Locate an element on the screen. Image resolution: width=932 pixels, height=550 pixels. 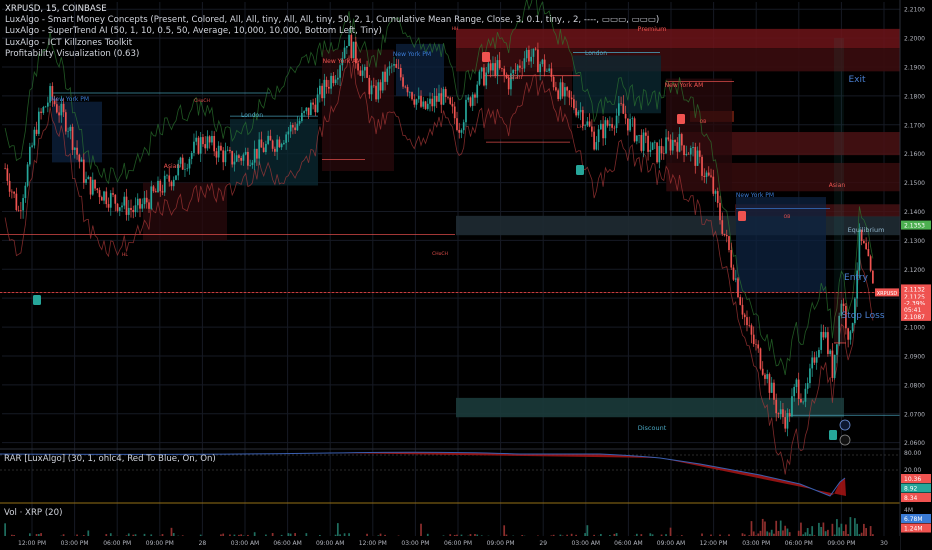
time-tick: 06:00 AM is located at coordinates (287, 543).